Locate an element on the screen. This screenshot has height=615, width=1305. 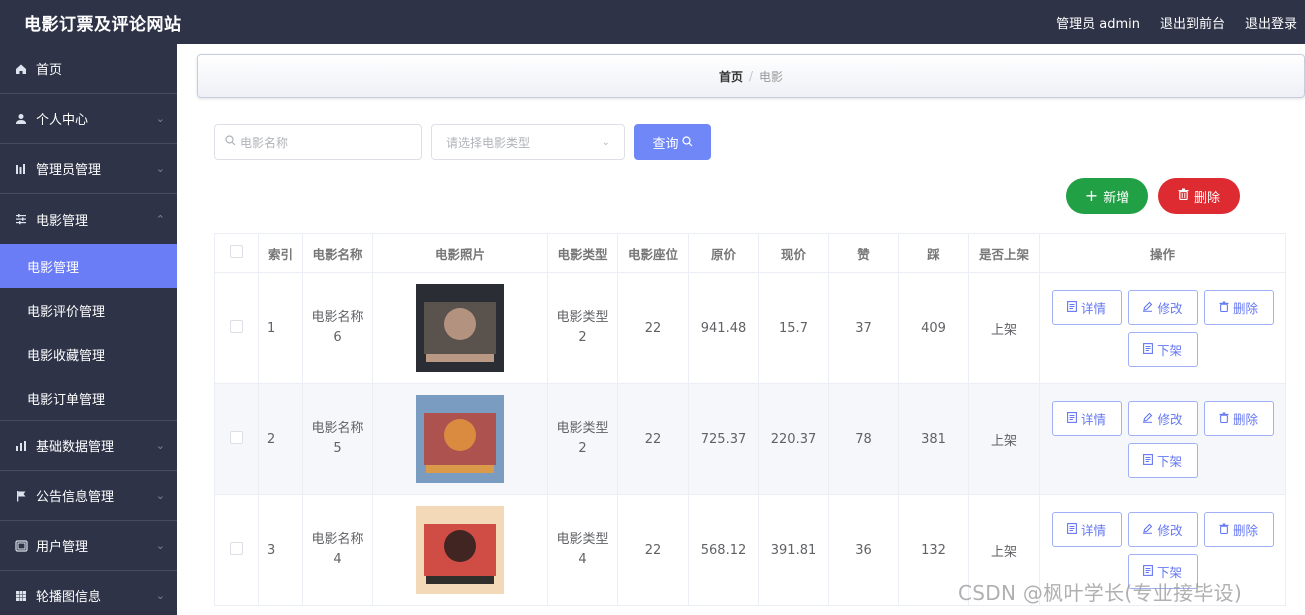
col-type: 电影类型 is located at coordinates (582, 253).